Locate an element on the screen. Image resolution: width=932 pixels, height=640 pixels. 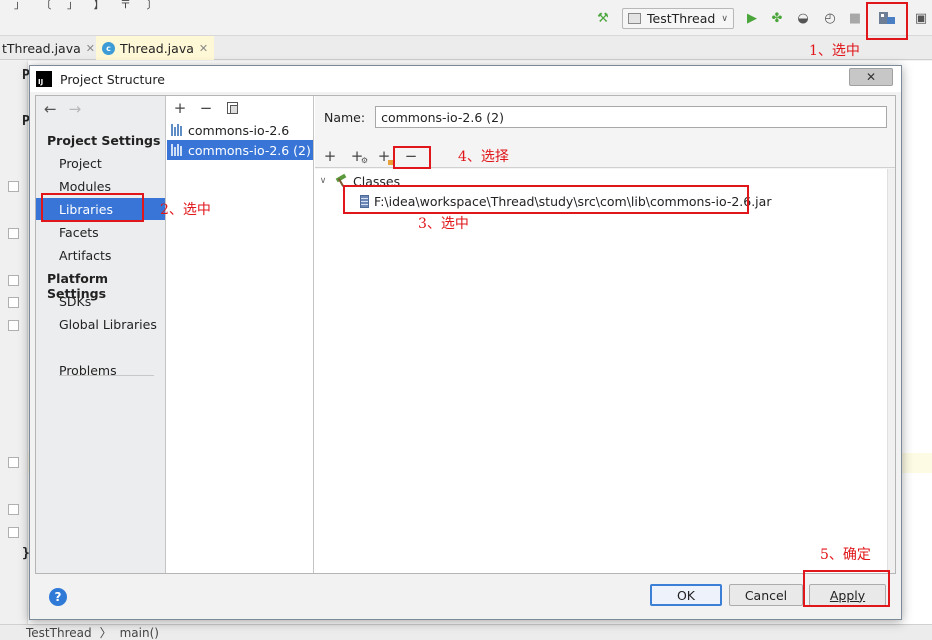
nav-item-artifacts: Artifacts is located at coordinates (100, 255).